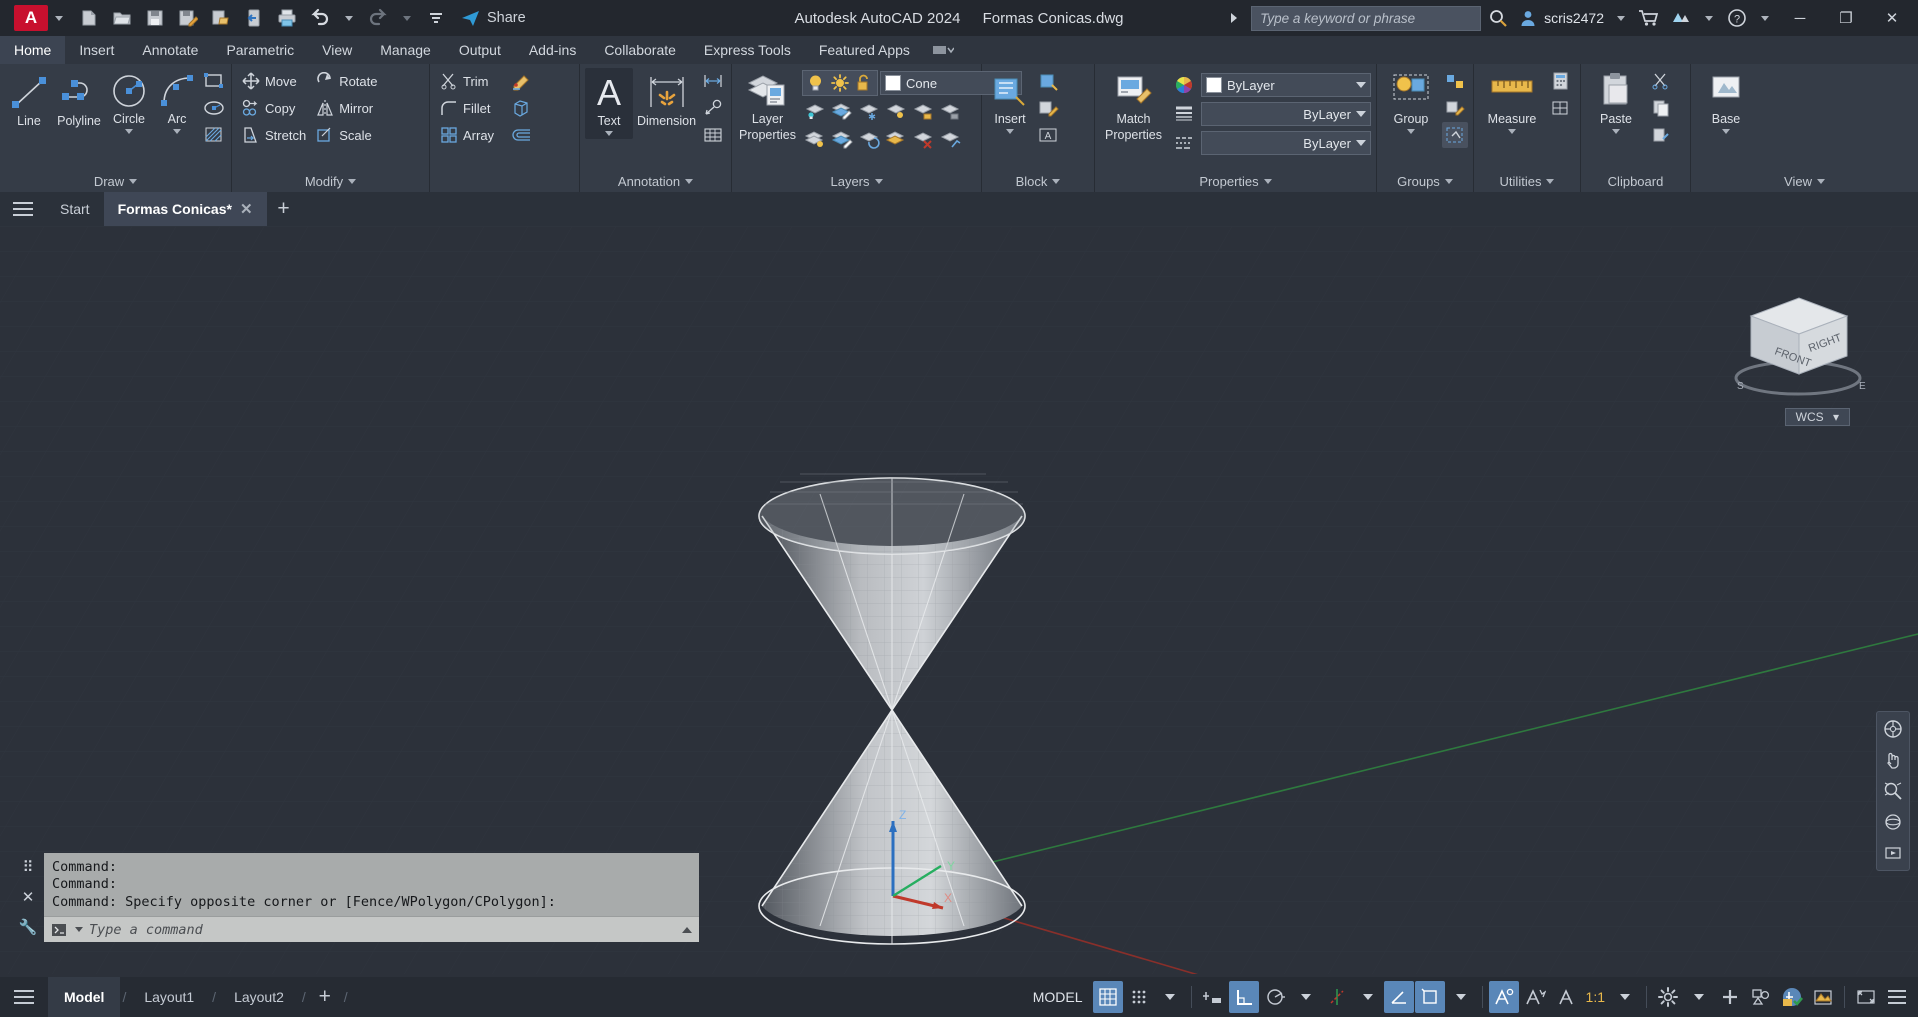  I want to click on file-tab-document: Formas Conicas* ✕, so click(185, 209).